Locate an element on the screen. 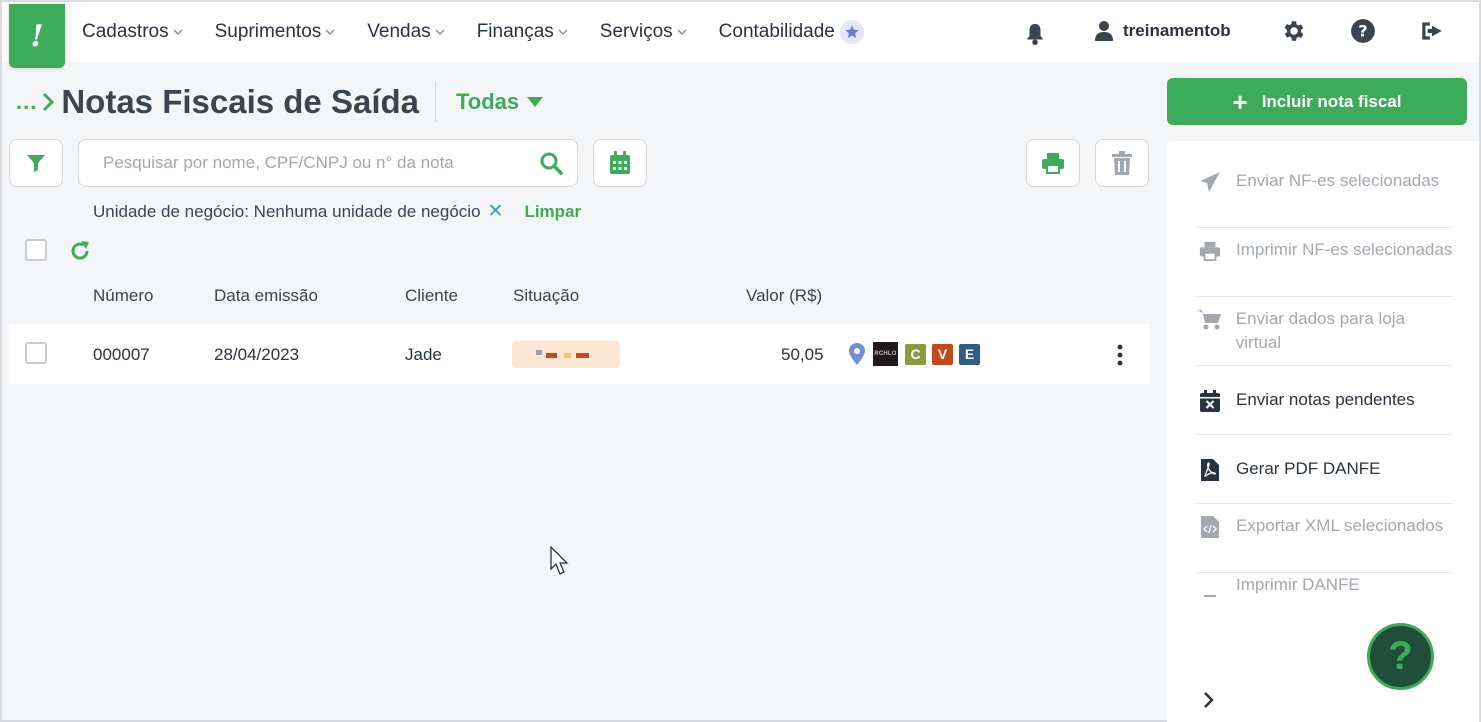 This screenshot has height=722, width=1481. side-item-loja-virtual: Enviar dados para loja virtual is located at coordinates (1325, 331).